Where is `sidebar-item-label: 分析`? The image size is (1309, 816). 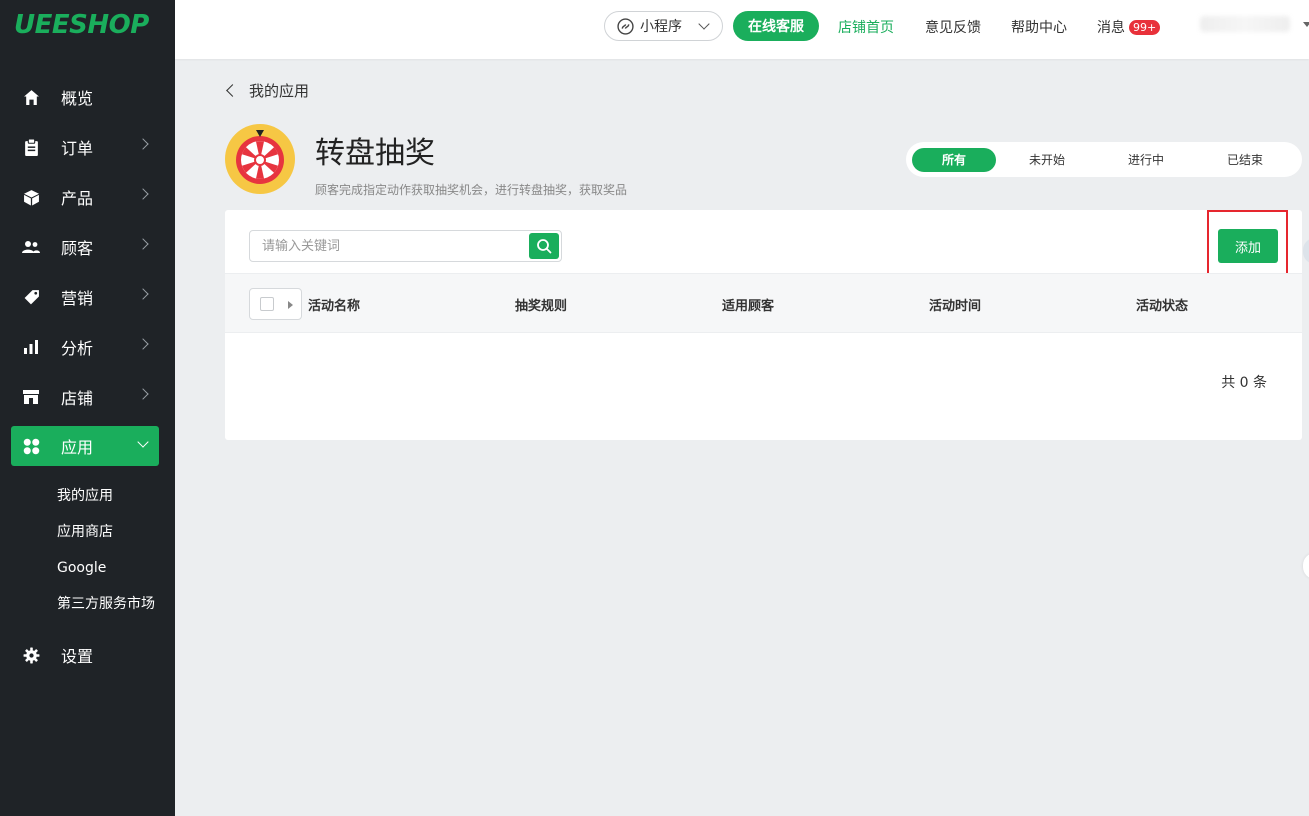
sidebar-item-label: 分析 is located at coordinates (77, 348).